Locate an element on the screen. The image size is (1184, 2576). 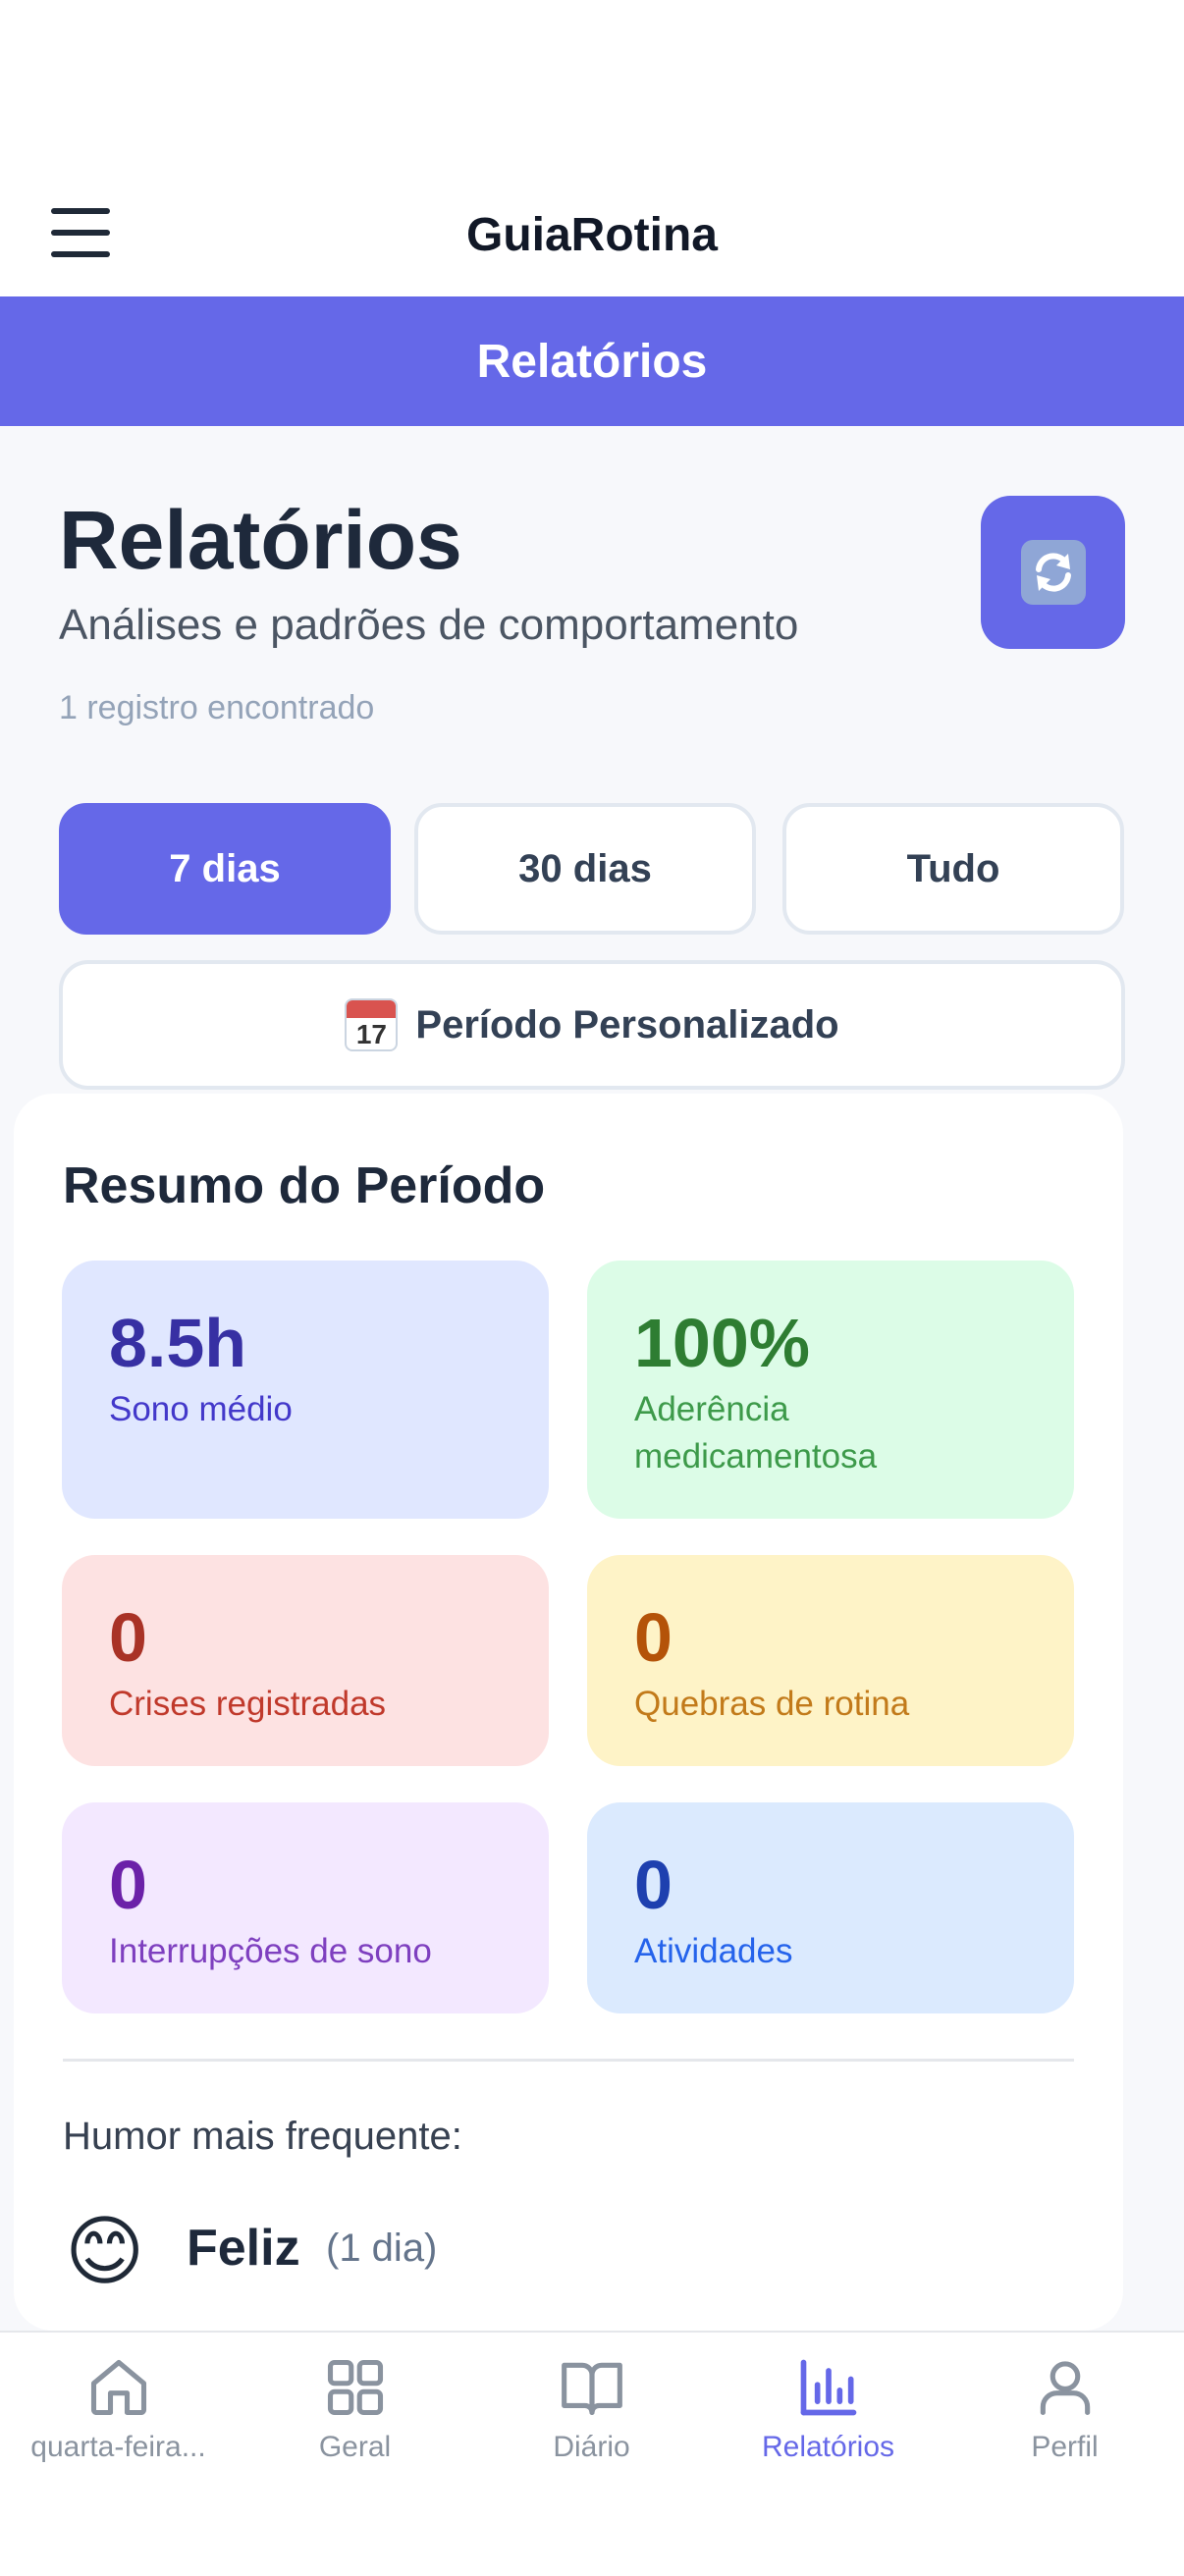
nav-label: Perfil is located at coordinates (1065, 2447).